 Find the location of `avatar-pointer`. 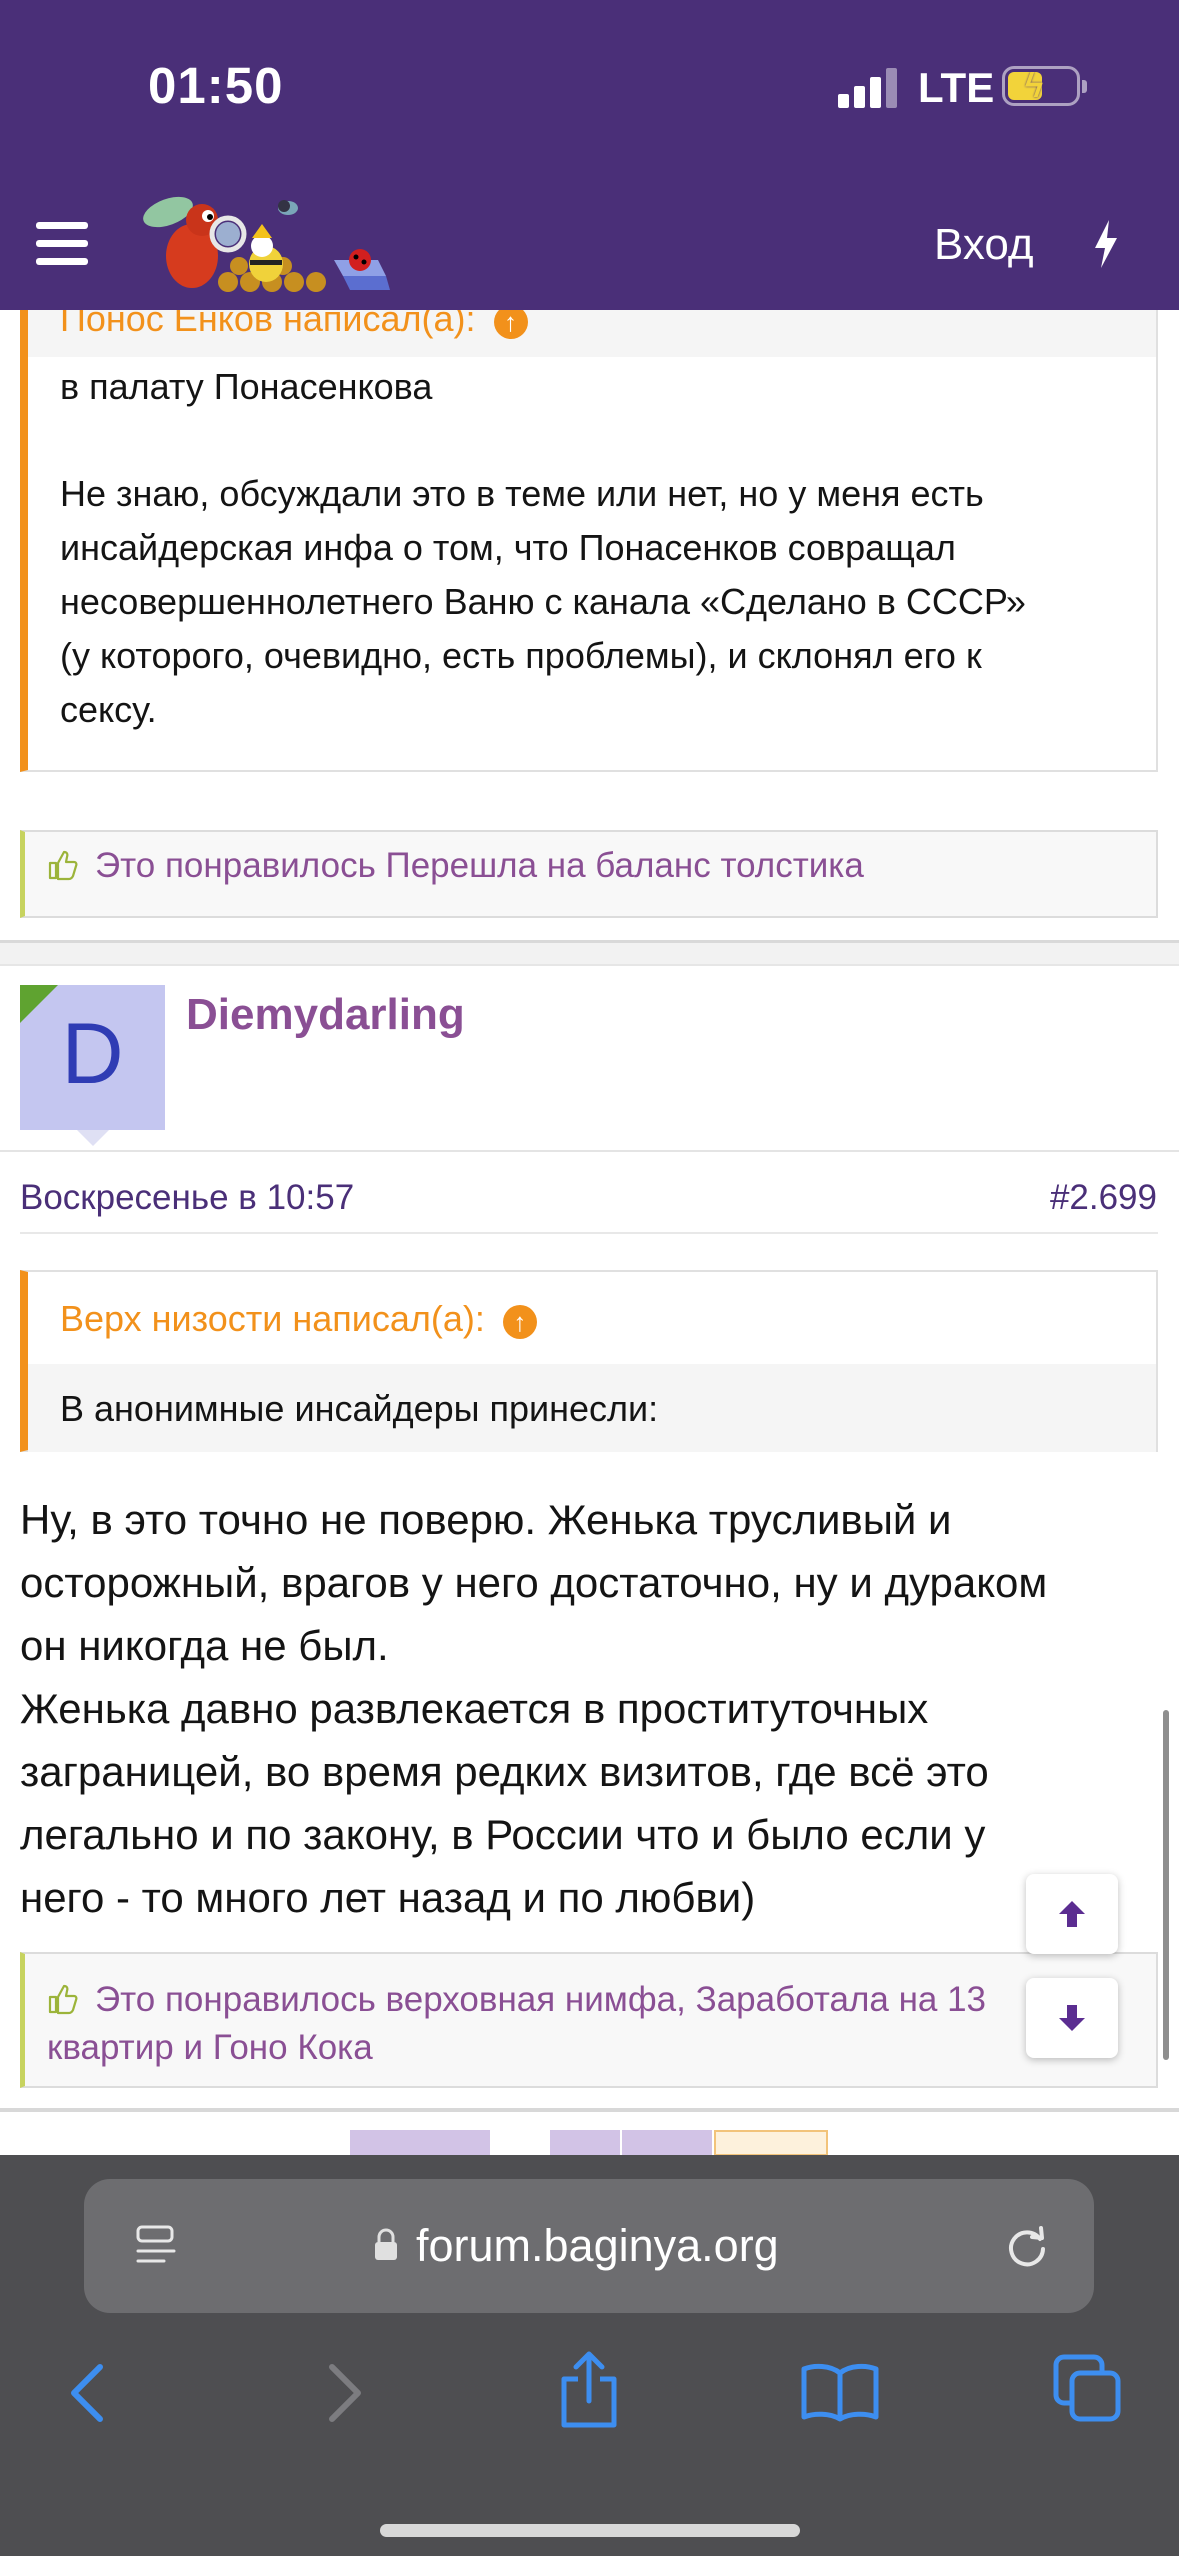

avatar-pointer is located at coordinates (93, 1138).